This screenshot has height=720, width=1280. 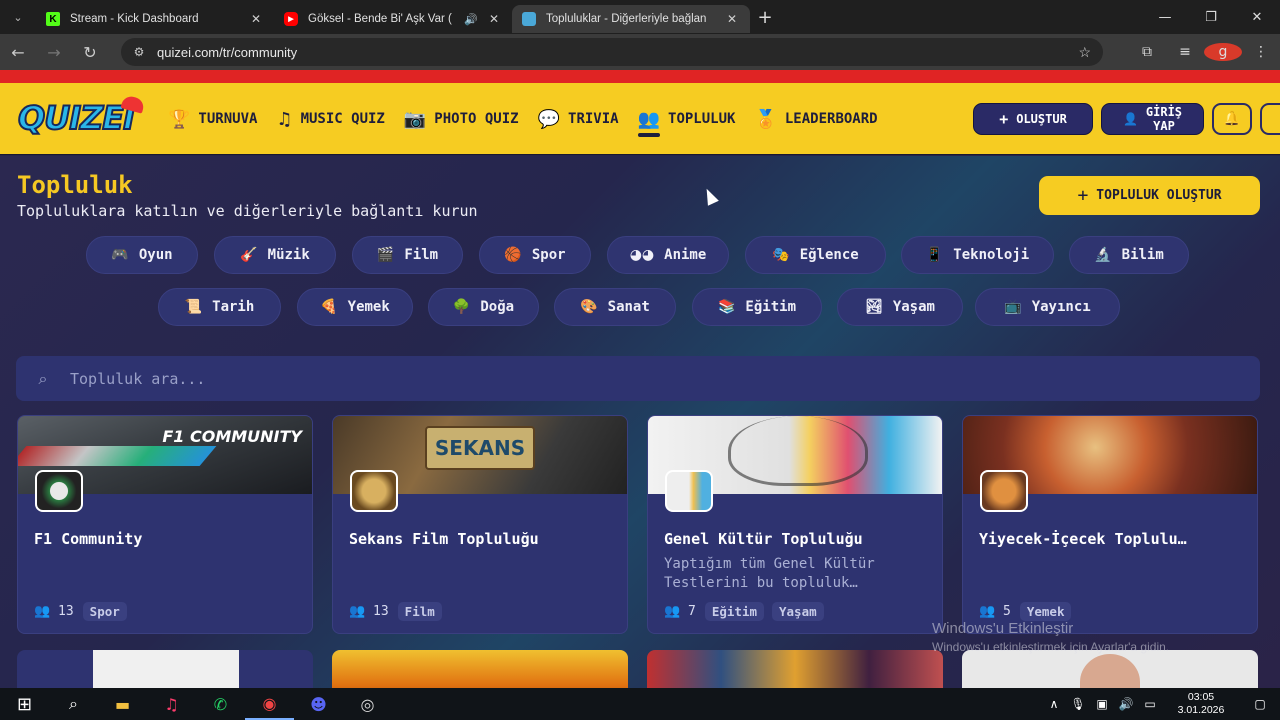 I want to click on category-tag: Eğitim, so click(x=734, y=611).